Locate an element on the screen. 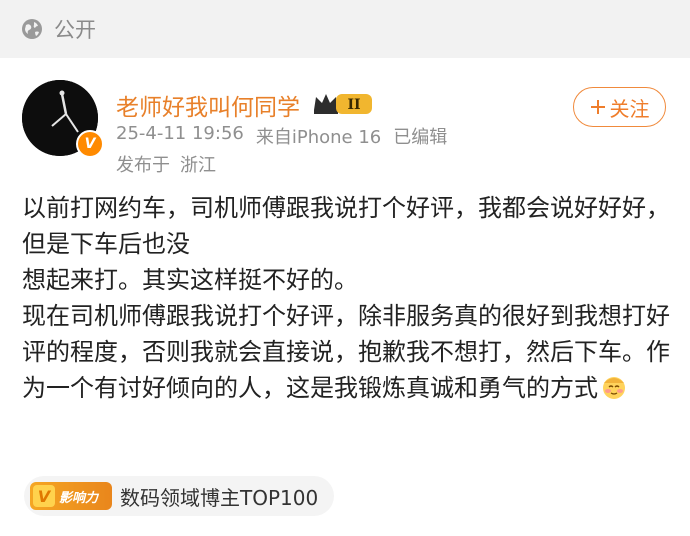  post-body-line-2: 想起来打。其实这样挺不好的。 is located at coordinates (190, 280).